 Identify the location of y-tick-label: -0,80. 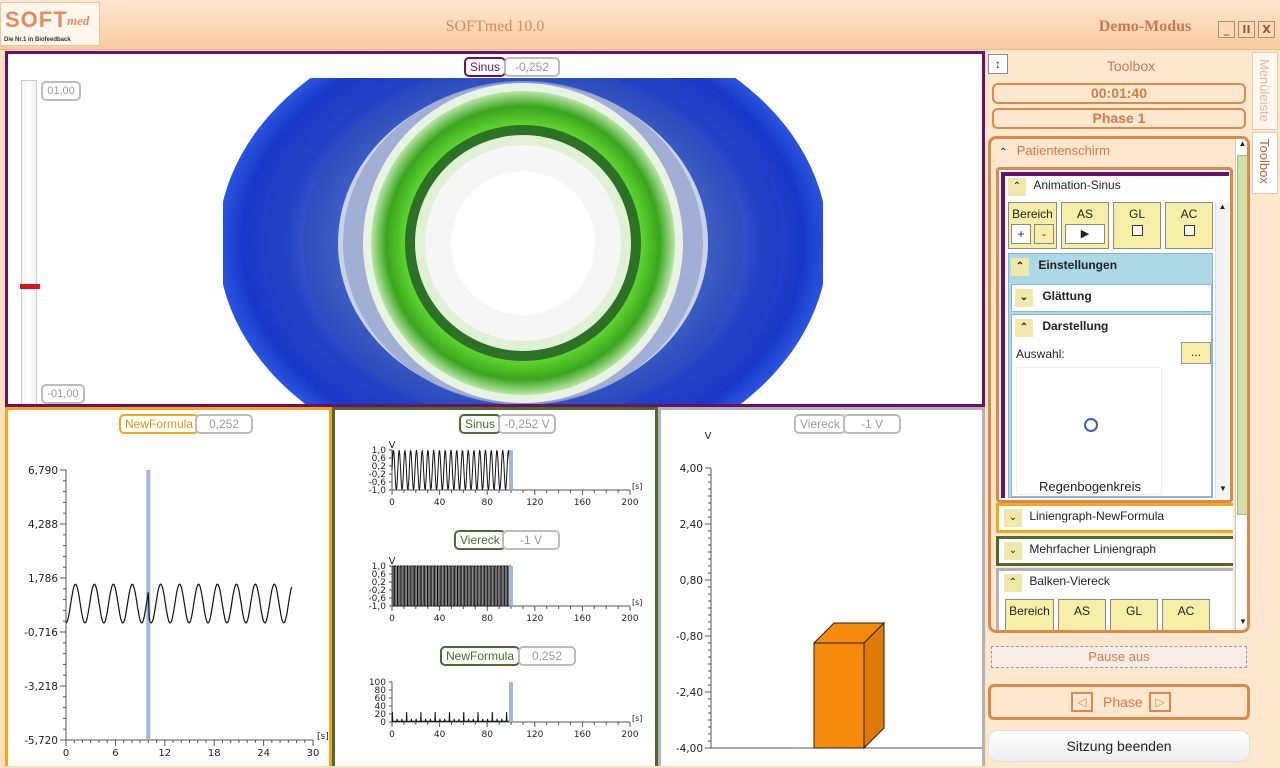
(689, 637).